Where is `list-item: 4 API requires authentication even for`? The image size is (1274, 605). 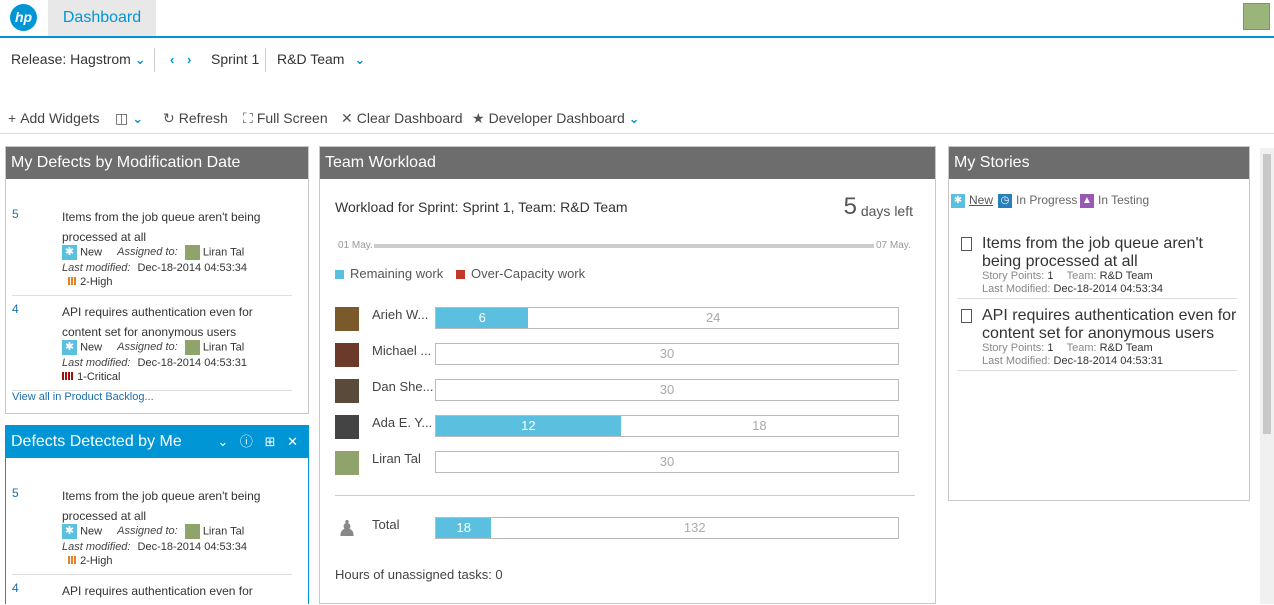 list-item: 4 API requires authentication even for is located at coordinates (157, 593).